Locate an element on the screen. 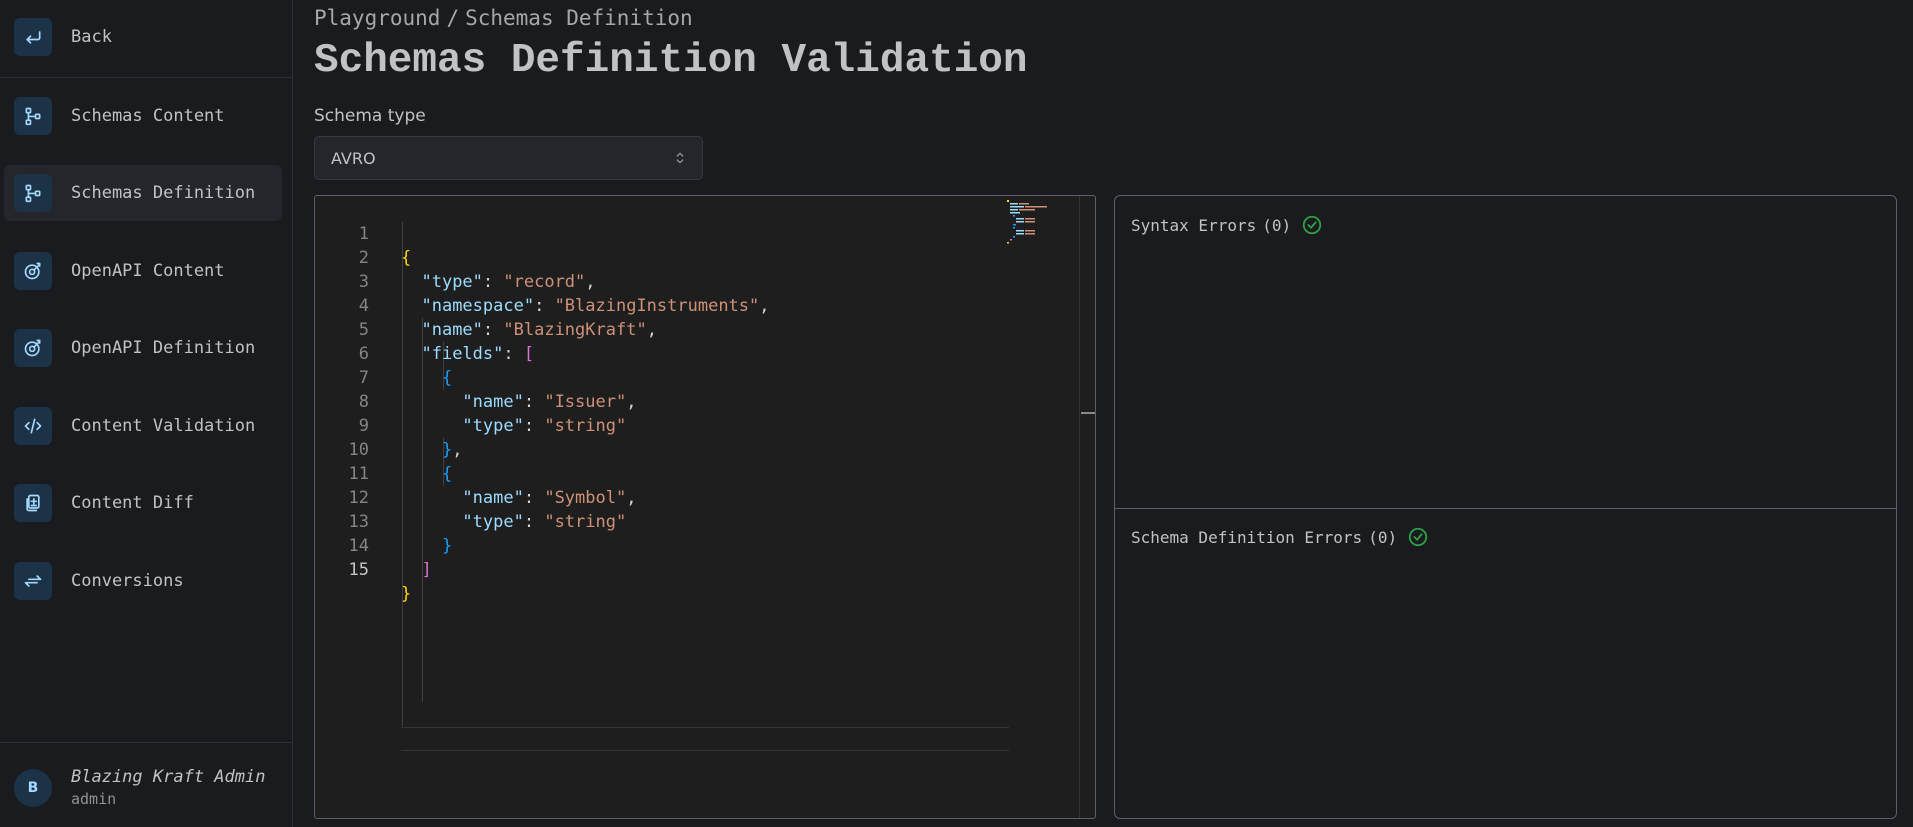  sidebar-item-content-validation: Content Validation is located at coordinates (143, 426).